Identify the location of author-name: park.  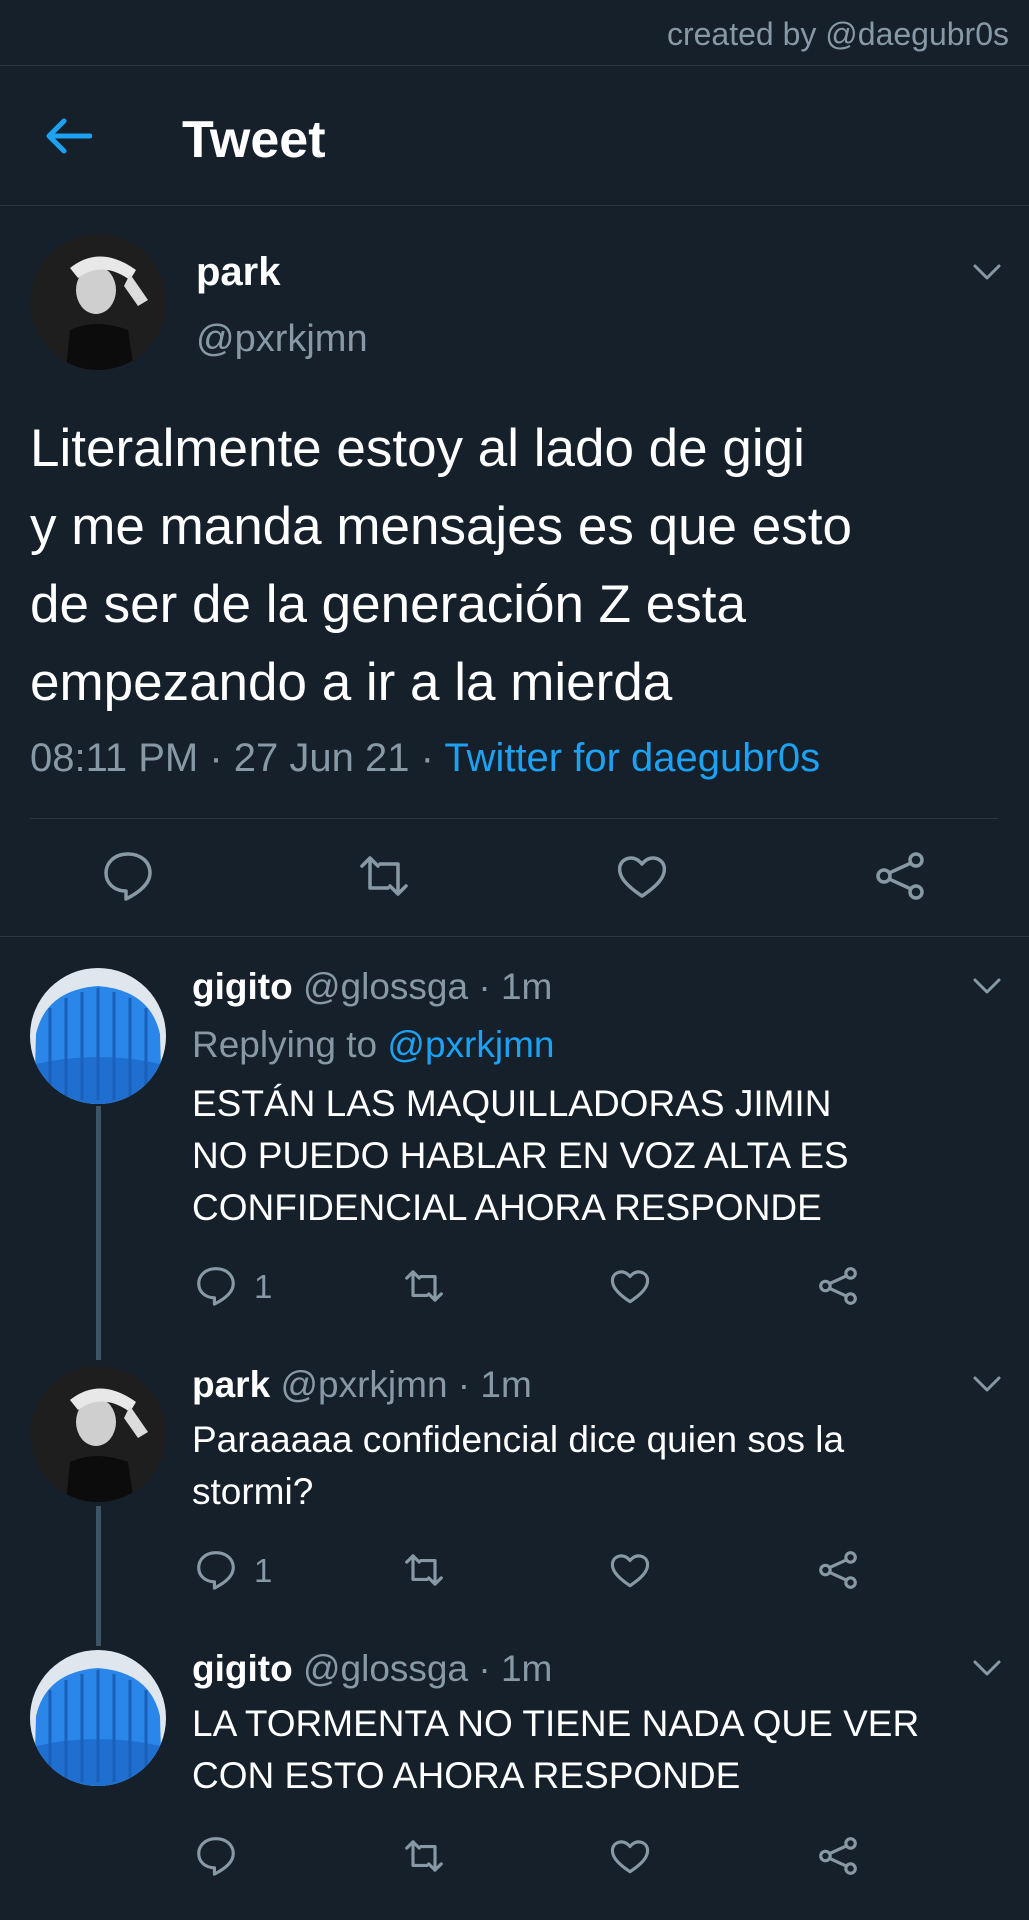
(238, 272).